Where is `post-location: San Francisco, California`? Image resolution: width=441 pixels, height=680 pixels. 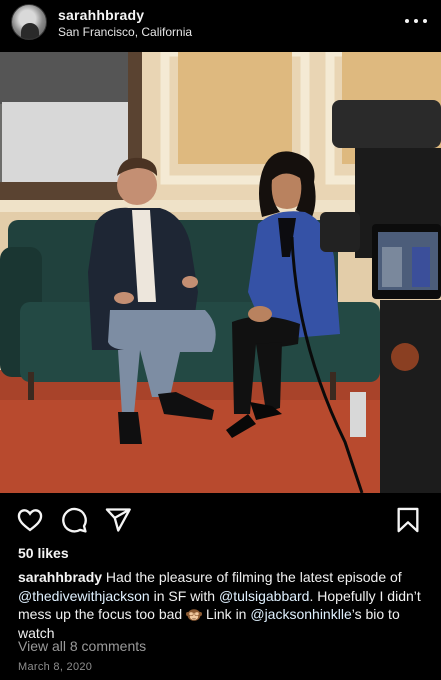 post-location: San Francisco, California is located at coordinates (125, 32).